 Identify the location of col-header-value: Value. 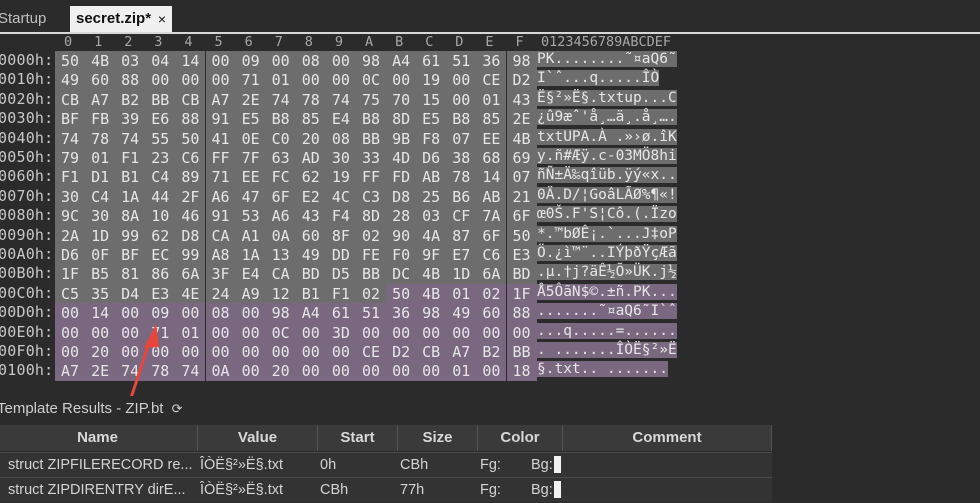
(258, 438).